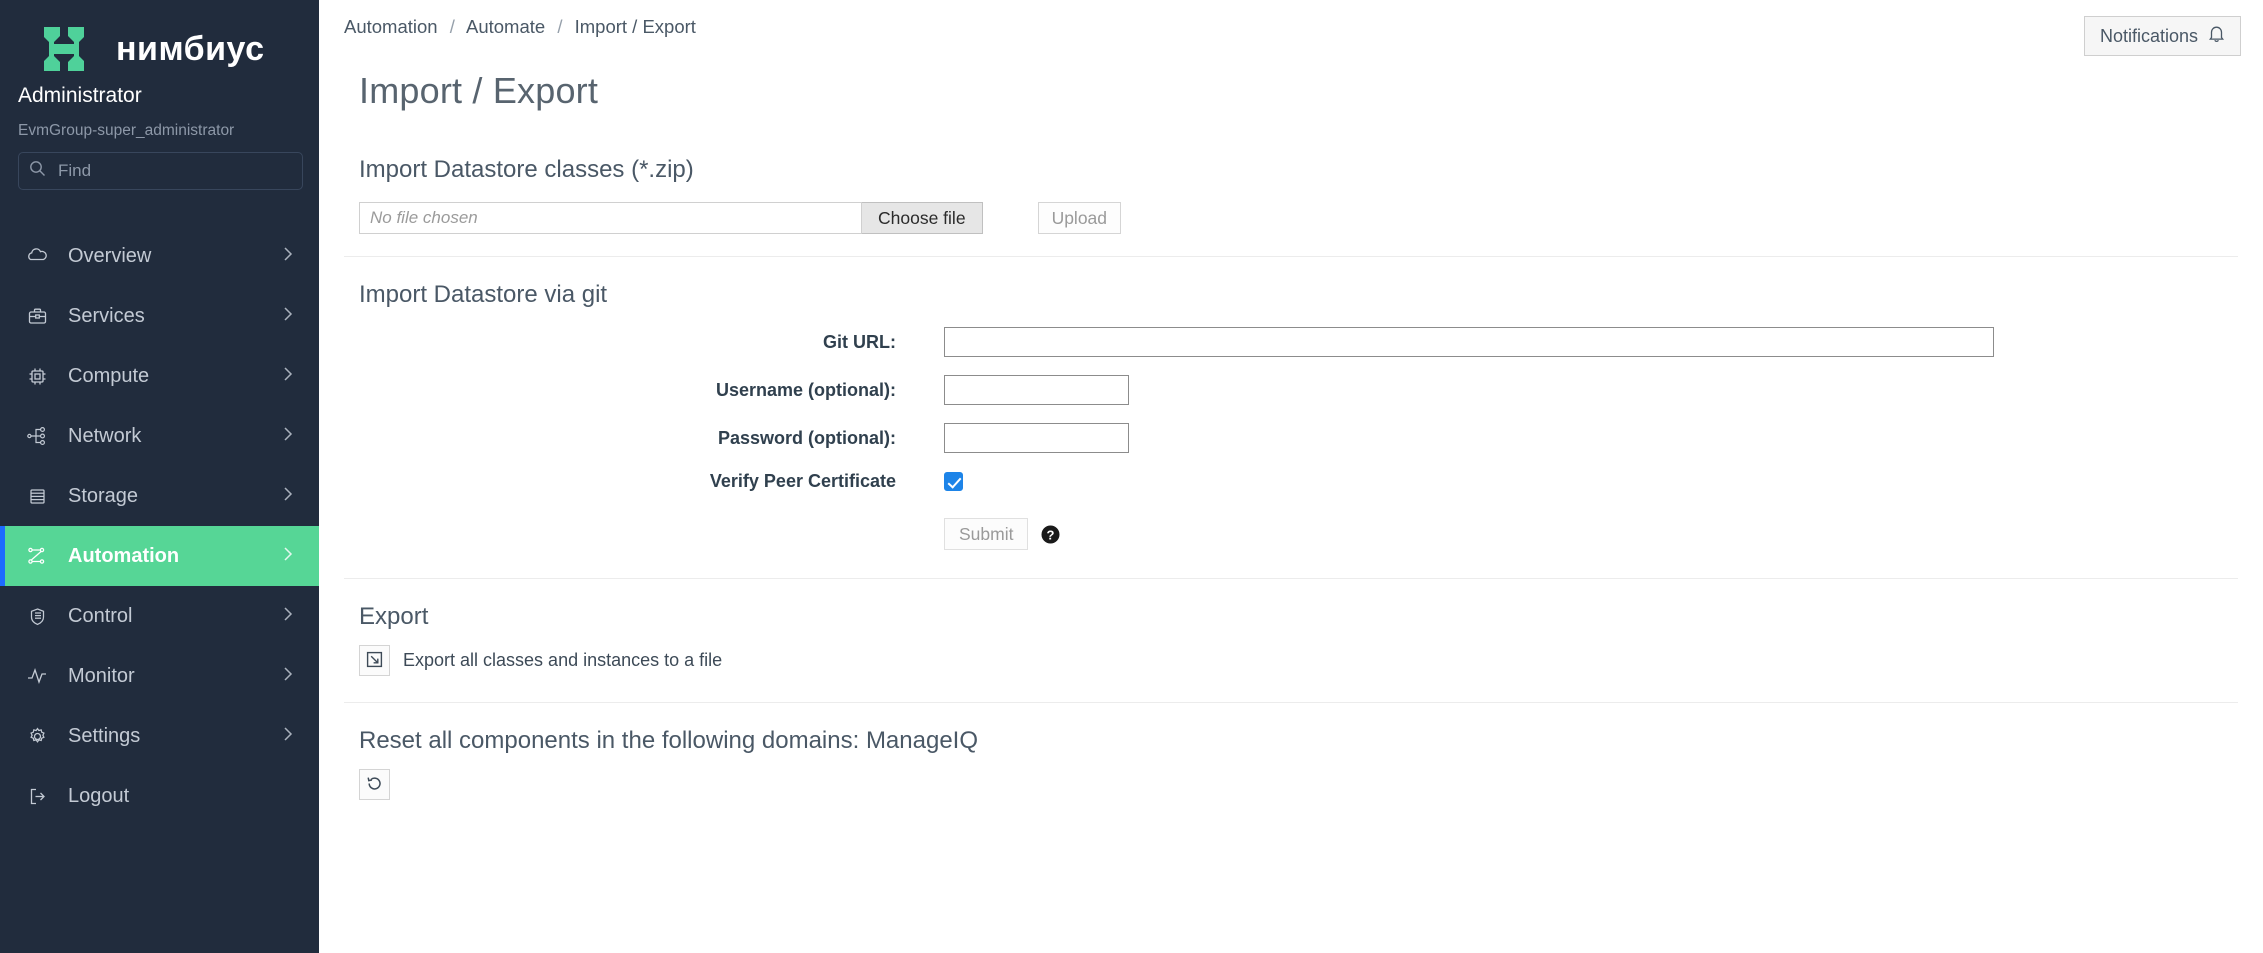 The height and width of the screenshot is (953, 2263). What do you see at coordinates (159, 496) in the screenshot?
I see `sidebar-item-storage: Storage` at bounding box center [159, 496].